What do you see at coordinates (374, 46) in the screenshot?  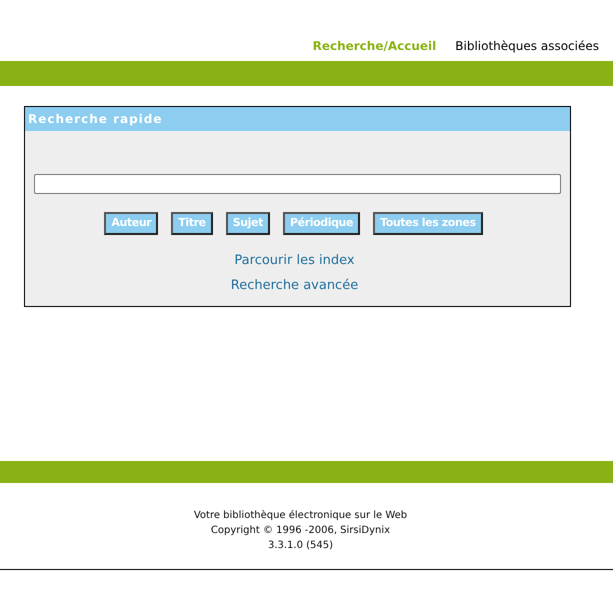 I see `nav-link: Recherche/Accueil` at bounding box center [374, 46].